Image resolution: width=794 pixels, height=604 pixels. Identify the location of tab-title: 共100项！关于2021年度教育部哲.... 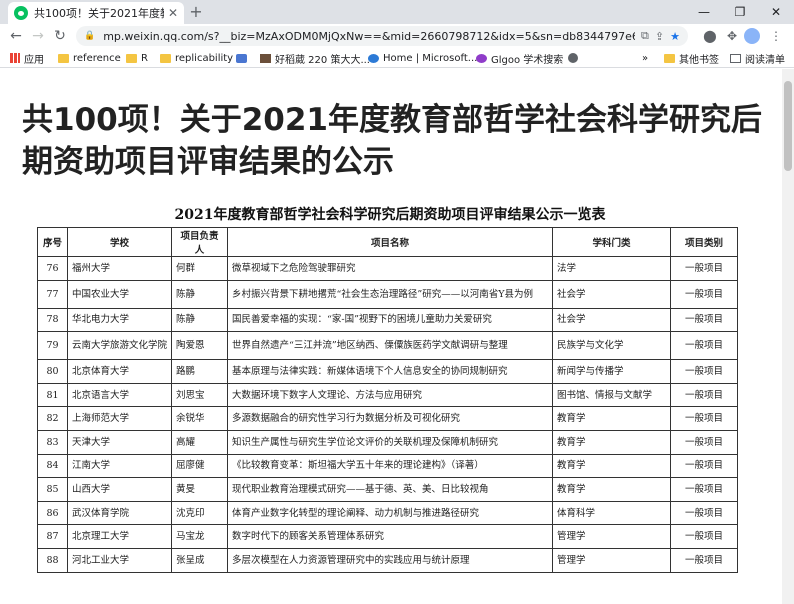
(99, 13).